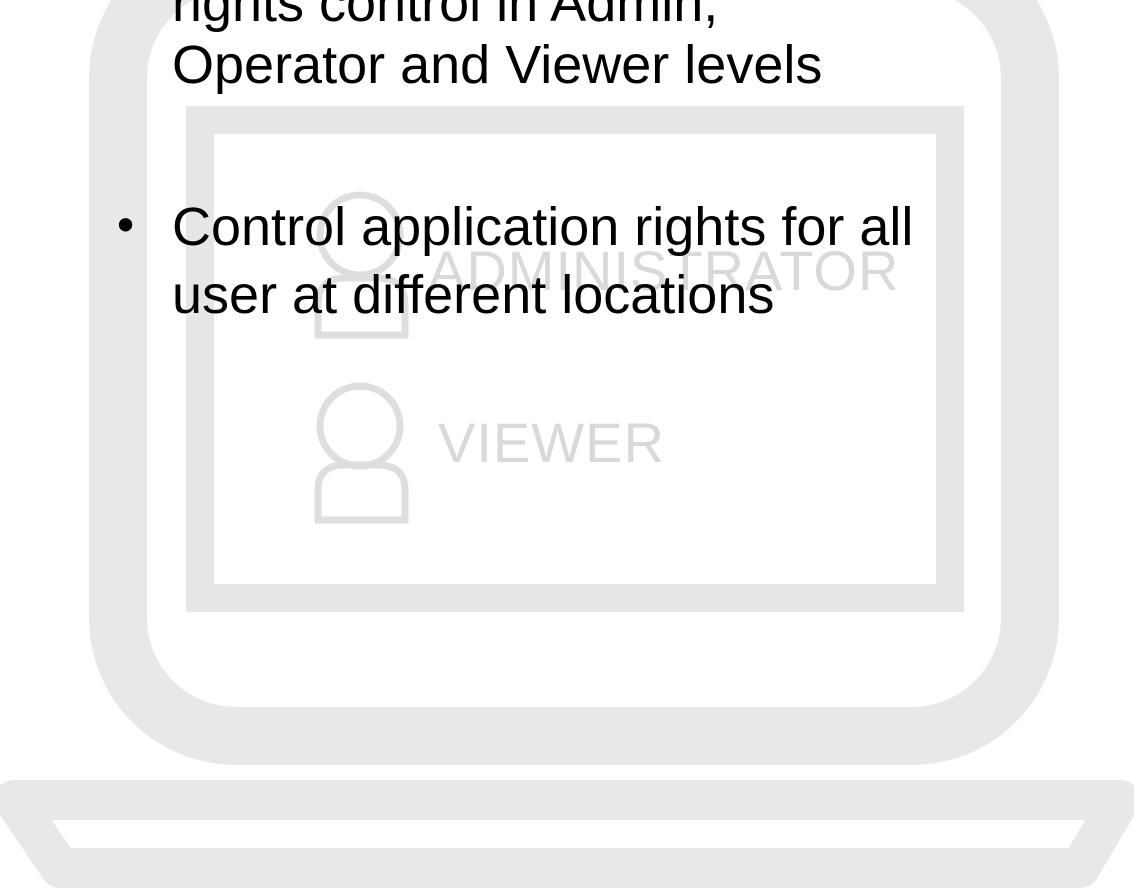 The height and width of the screenshot is (891, 1134). Describe the element at coordinates (551, 442) in the screenshot. I see `role-label-viewer: VIEWER` at that location.